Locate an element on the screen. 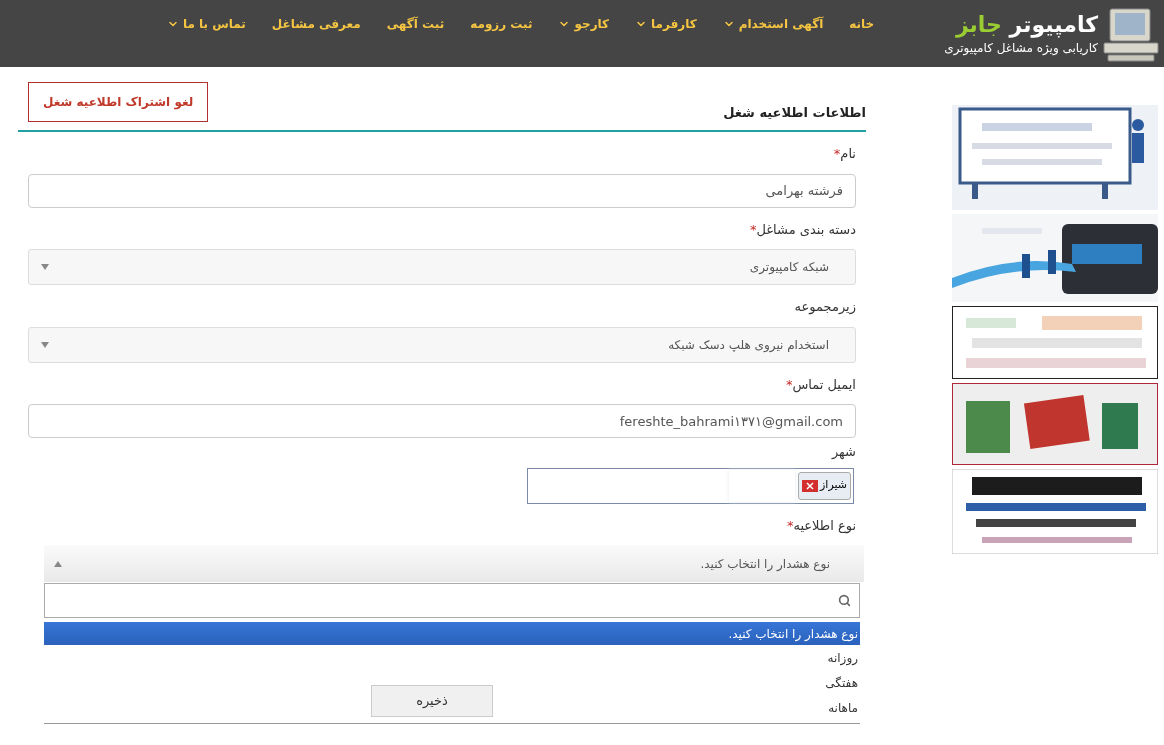  field-label: زیرمجموعه is located at coordinates (825, 306).